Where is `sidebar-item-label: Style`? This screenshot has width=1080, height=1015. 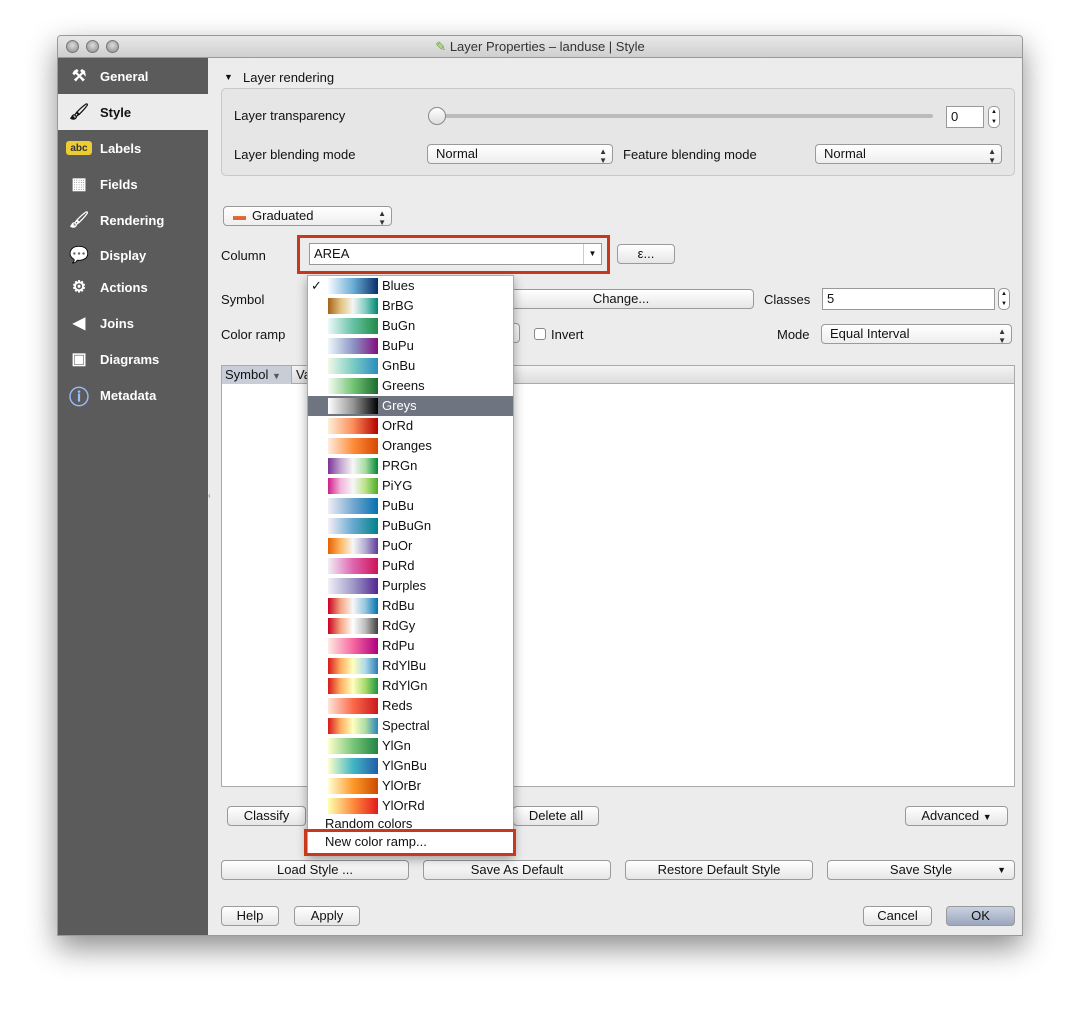
sidebar-item-label: Style is located at coordinates (116, 112).